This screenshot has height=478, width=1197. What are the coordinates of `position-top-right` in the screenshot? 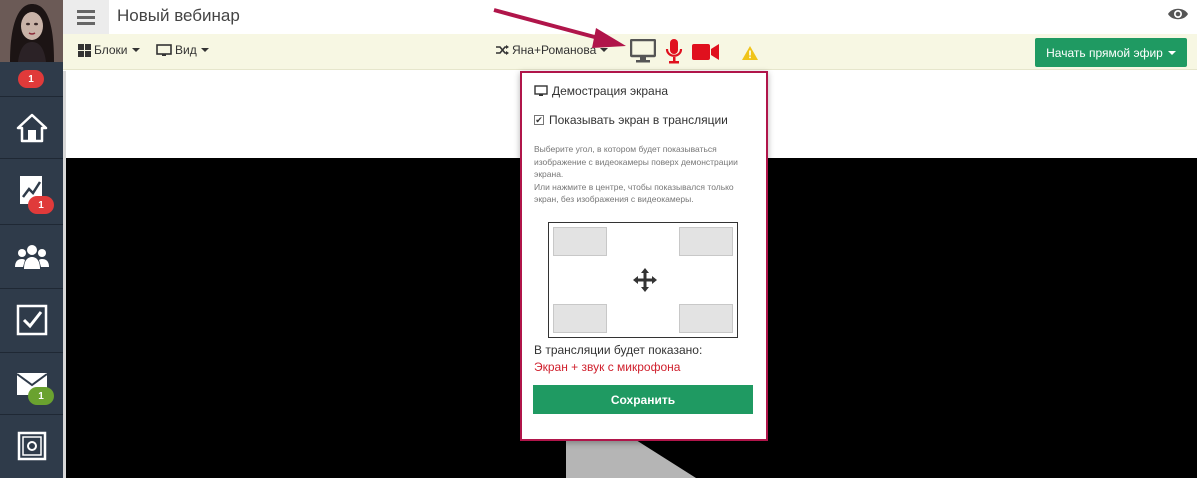 It's located at (706, 241).